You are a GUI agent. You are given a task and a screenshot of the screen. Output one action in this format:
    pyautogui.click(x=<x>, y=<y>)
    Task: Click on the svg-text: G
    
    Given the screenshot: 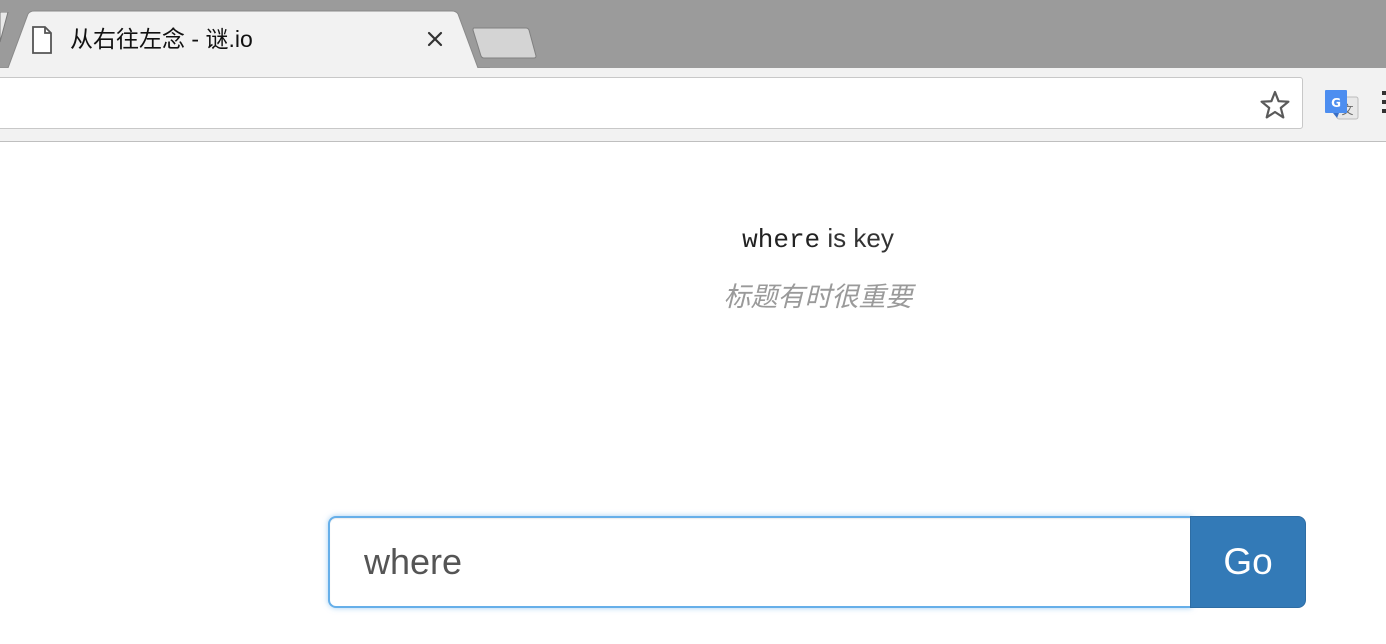 What is the action you would take?
    pyautogui.click(x=1336, y=103)
    